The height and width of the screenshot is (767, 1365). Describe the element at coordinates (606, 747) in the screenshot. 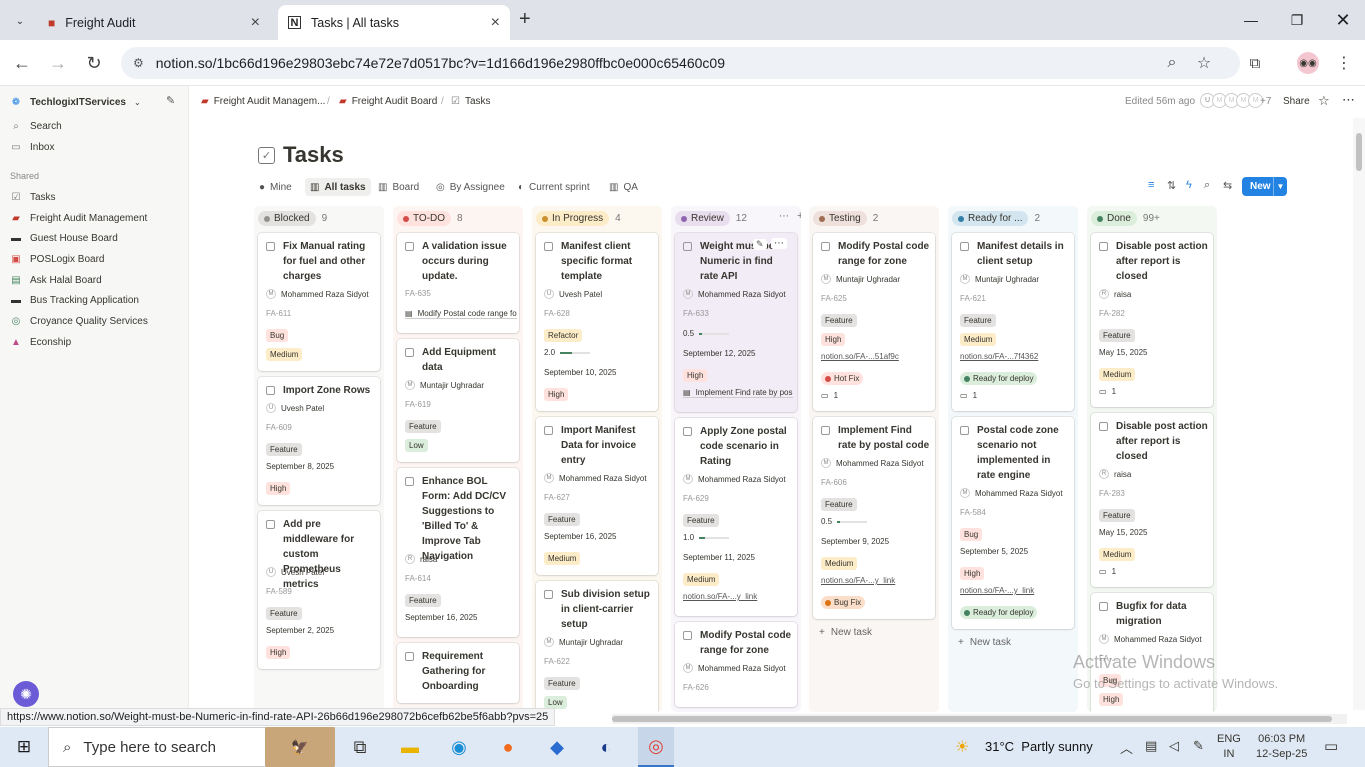

I see `app-icon: ◐` at that location.